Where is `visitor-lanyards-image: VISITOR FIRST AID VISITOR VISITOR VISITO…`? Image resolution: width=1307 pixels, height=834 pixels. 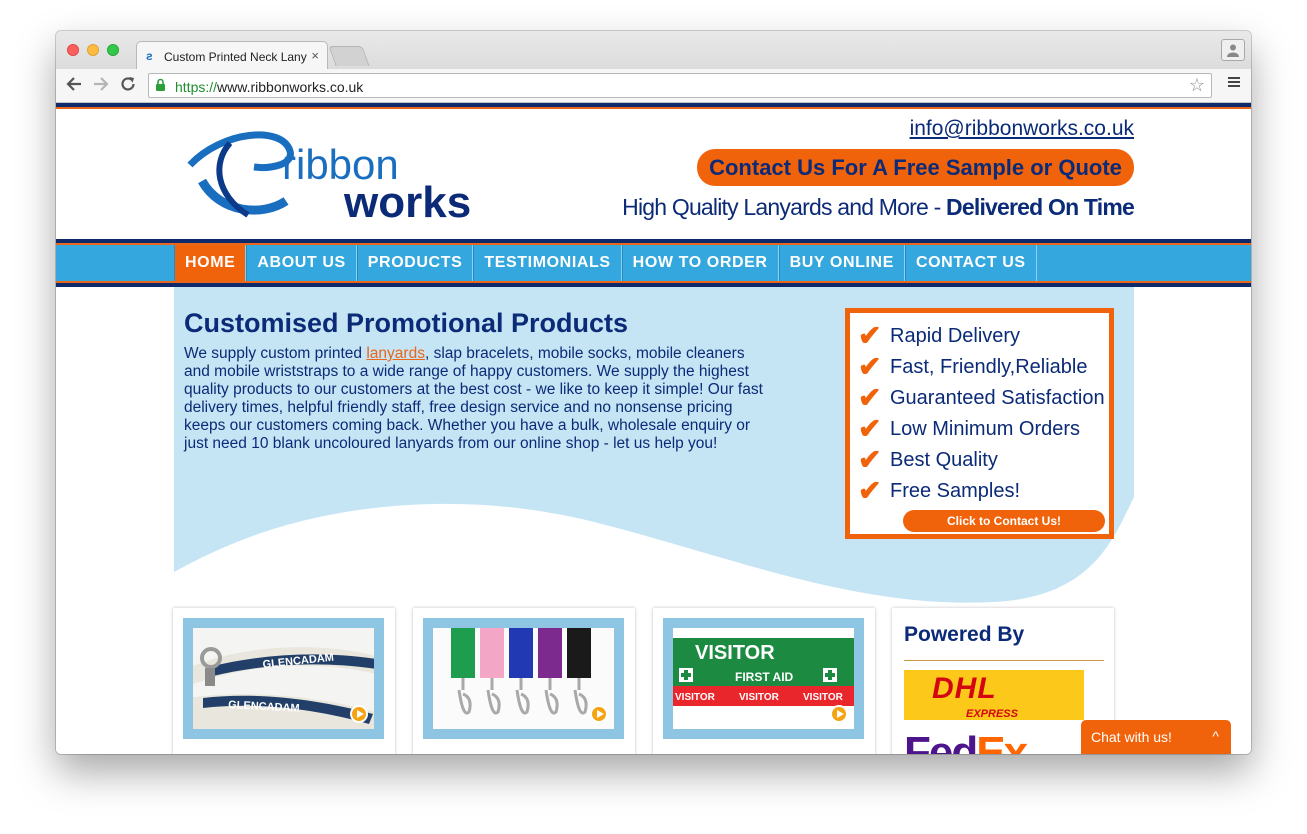 visitor-lanyards-image: VISITOR FIRST AID VISITOR VISITOR VISITO… is located at coordinates (763, 678).